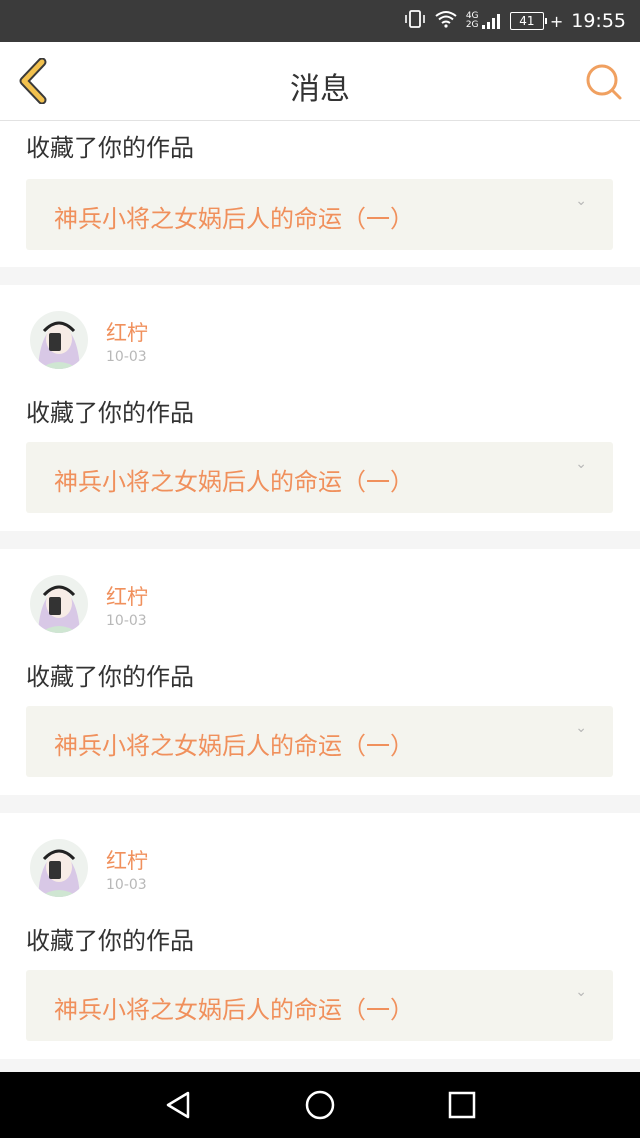 Image resolution: width=640 pixels, height=1138 pixels. What do you see at coordinates (484, 21) in the screenshot?
I see `signal-icon: 4G 2G` at bounding box center [484, 21].